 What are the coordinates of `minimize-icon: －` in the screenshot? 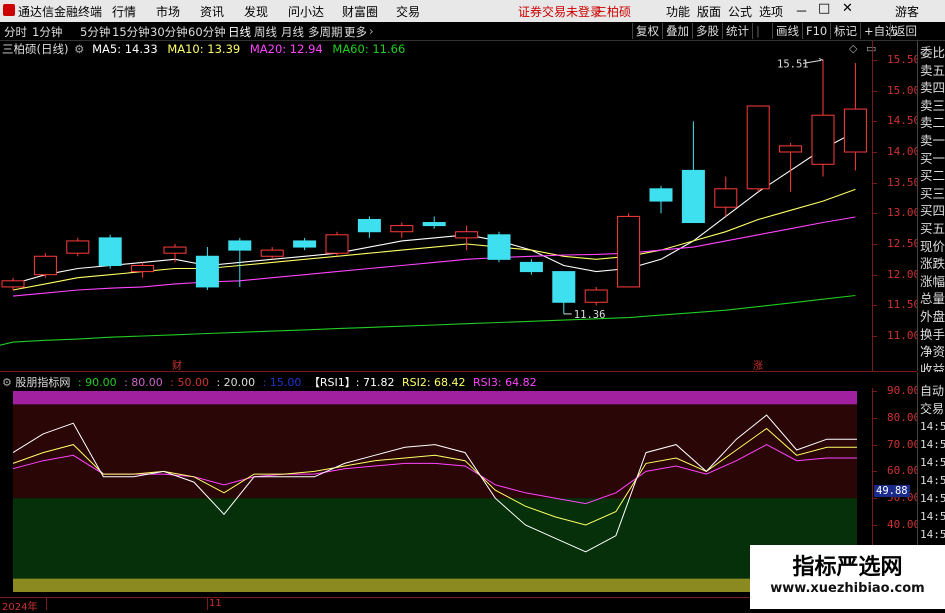 It's located at (801, 10).